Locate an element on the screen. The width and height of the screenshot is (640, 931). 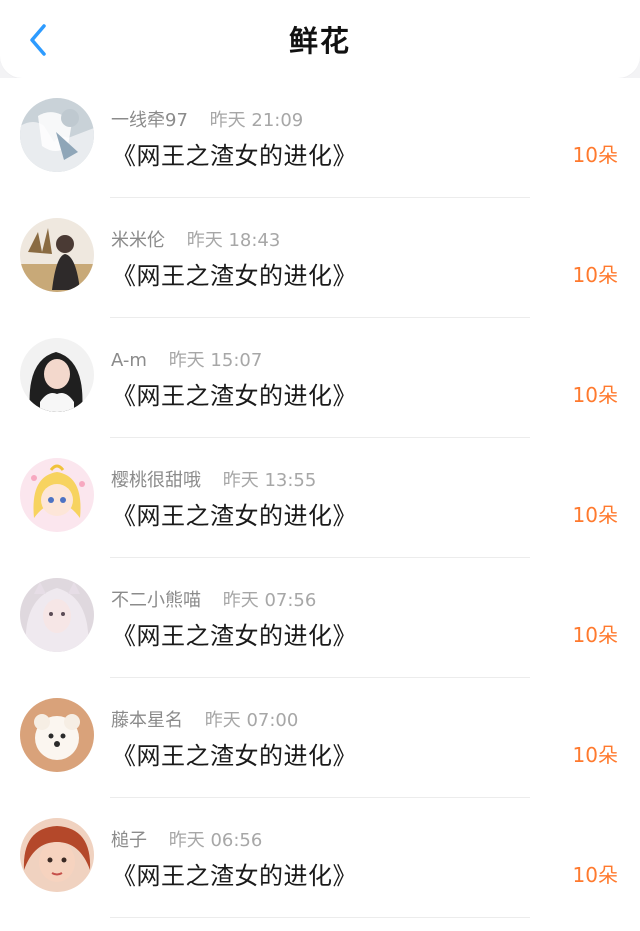
list-item: 米米伦 昨天 18:43 《网王之渣女的进化》 10朵 is located at coordinates (320, 258).